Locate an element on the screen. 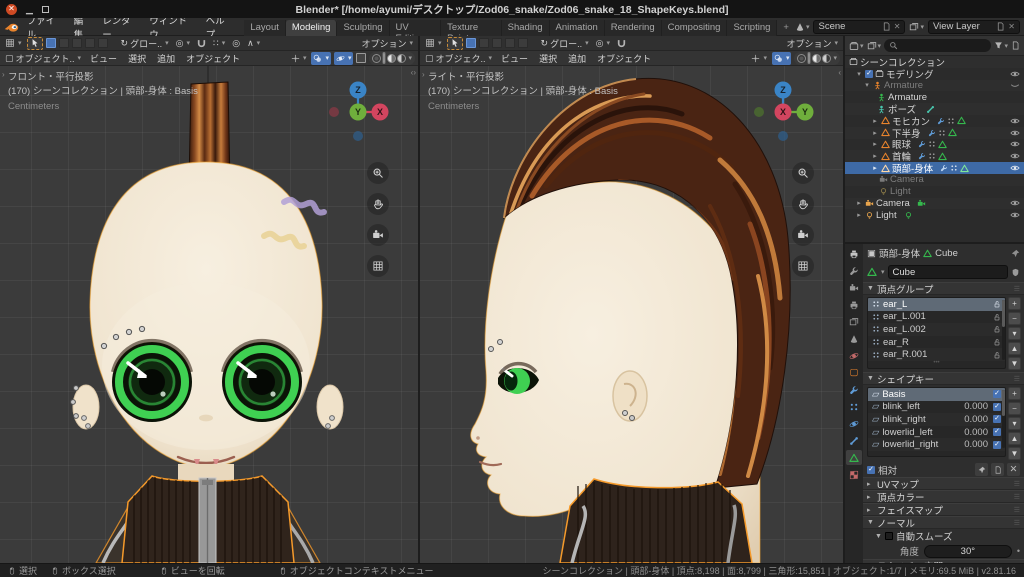 The image size is (1024, 577). tab-modeling: Modeling is located at coordinates (311, 27).